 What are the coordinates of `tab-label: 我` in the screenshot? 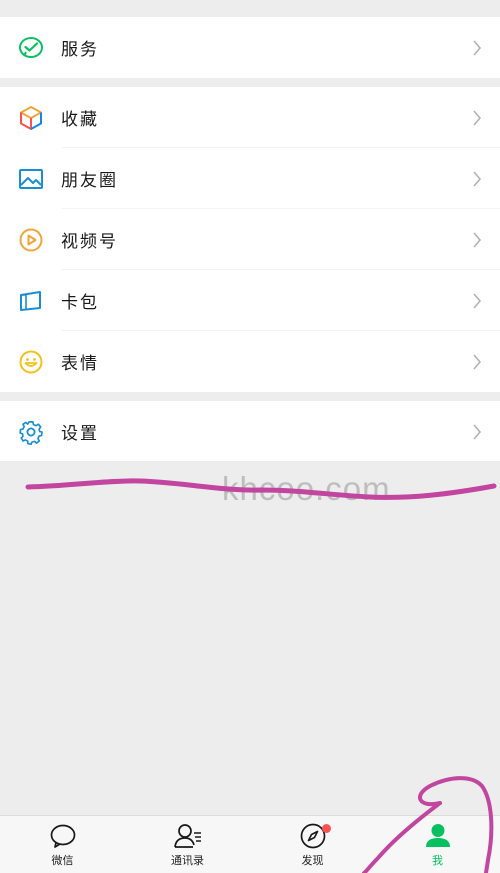 It's located at (437, 860).